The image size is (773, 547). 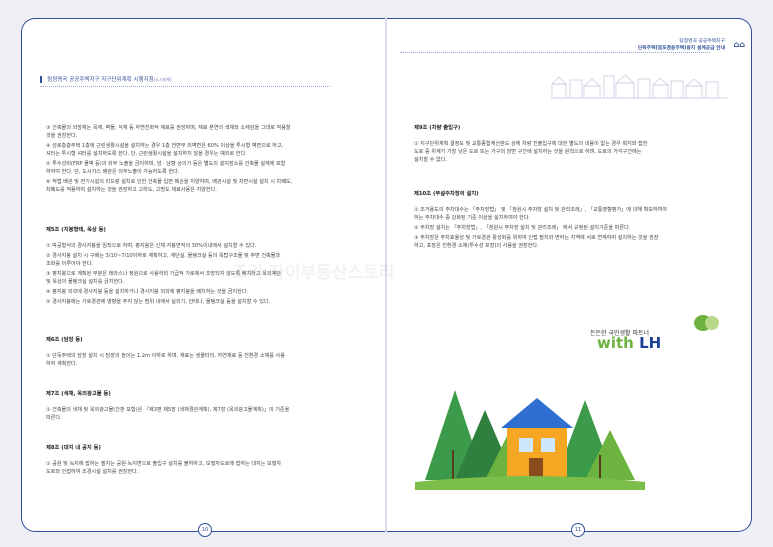 What do you see at coordinates (73, 448) in the screenshot?
I see `article-8-title: 제8조 (대지 내 공지 등)` at bounding box center [73, 448].